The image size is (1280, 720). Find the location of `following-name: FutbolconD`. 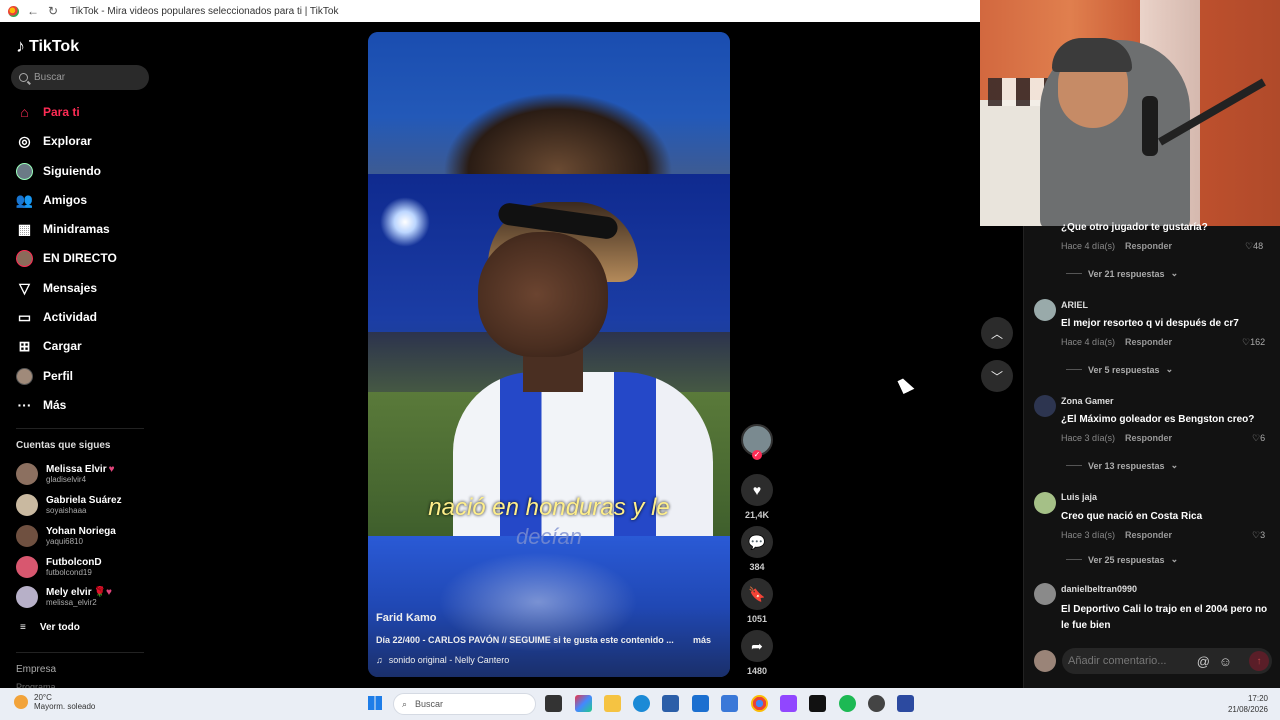

following-name: FutbolconD is located at coordinates (74, 562).